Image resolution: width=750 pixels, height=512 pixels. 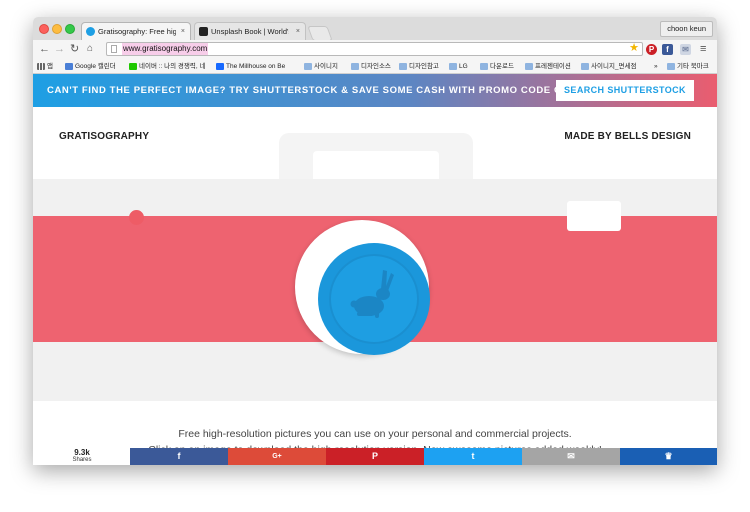 What do you see at coordinates (667, 49) in the screenshot?
I see `facebook-extension-icon: f` at bounding box center [667, 49].